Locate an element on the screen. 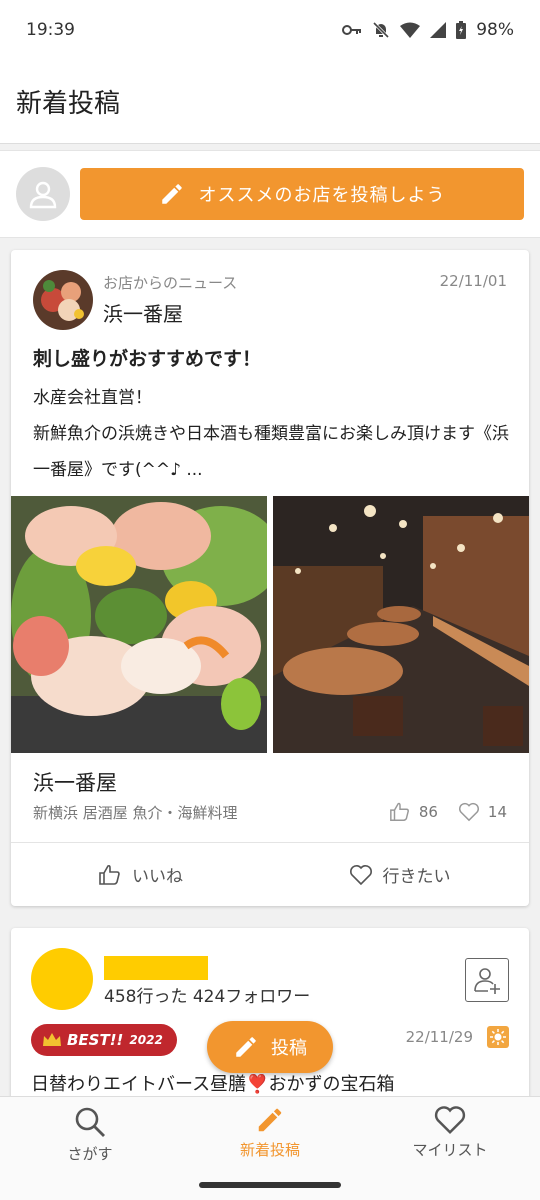  my-avatar is located at coordinates (43, 194).